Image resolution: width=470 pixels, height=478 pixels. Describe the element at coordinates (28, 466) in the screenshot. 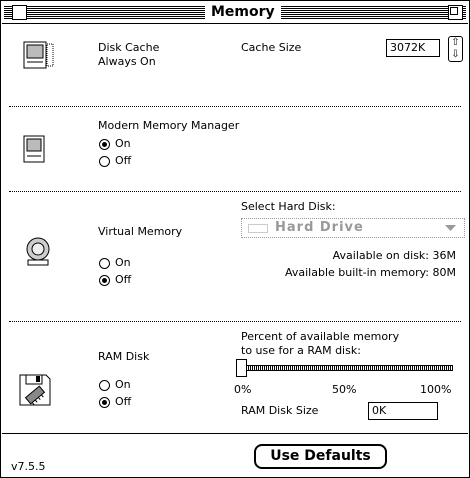

I see `version-label: v7.5.5` at that location.